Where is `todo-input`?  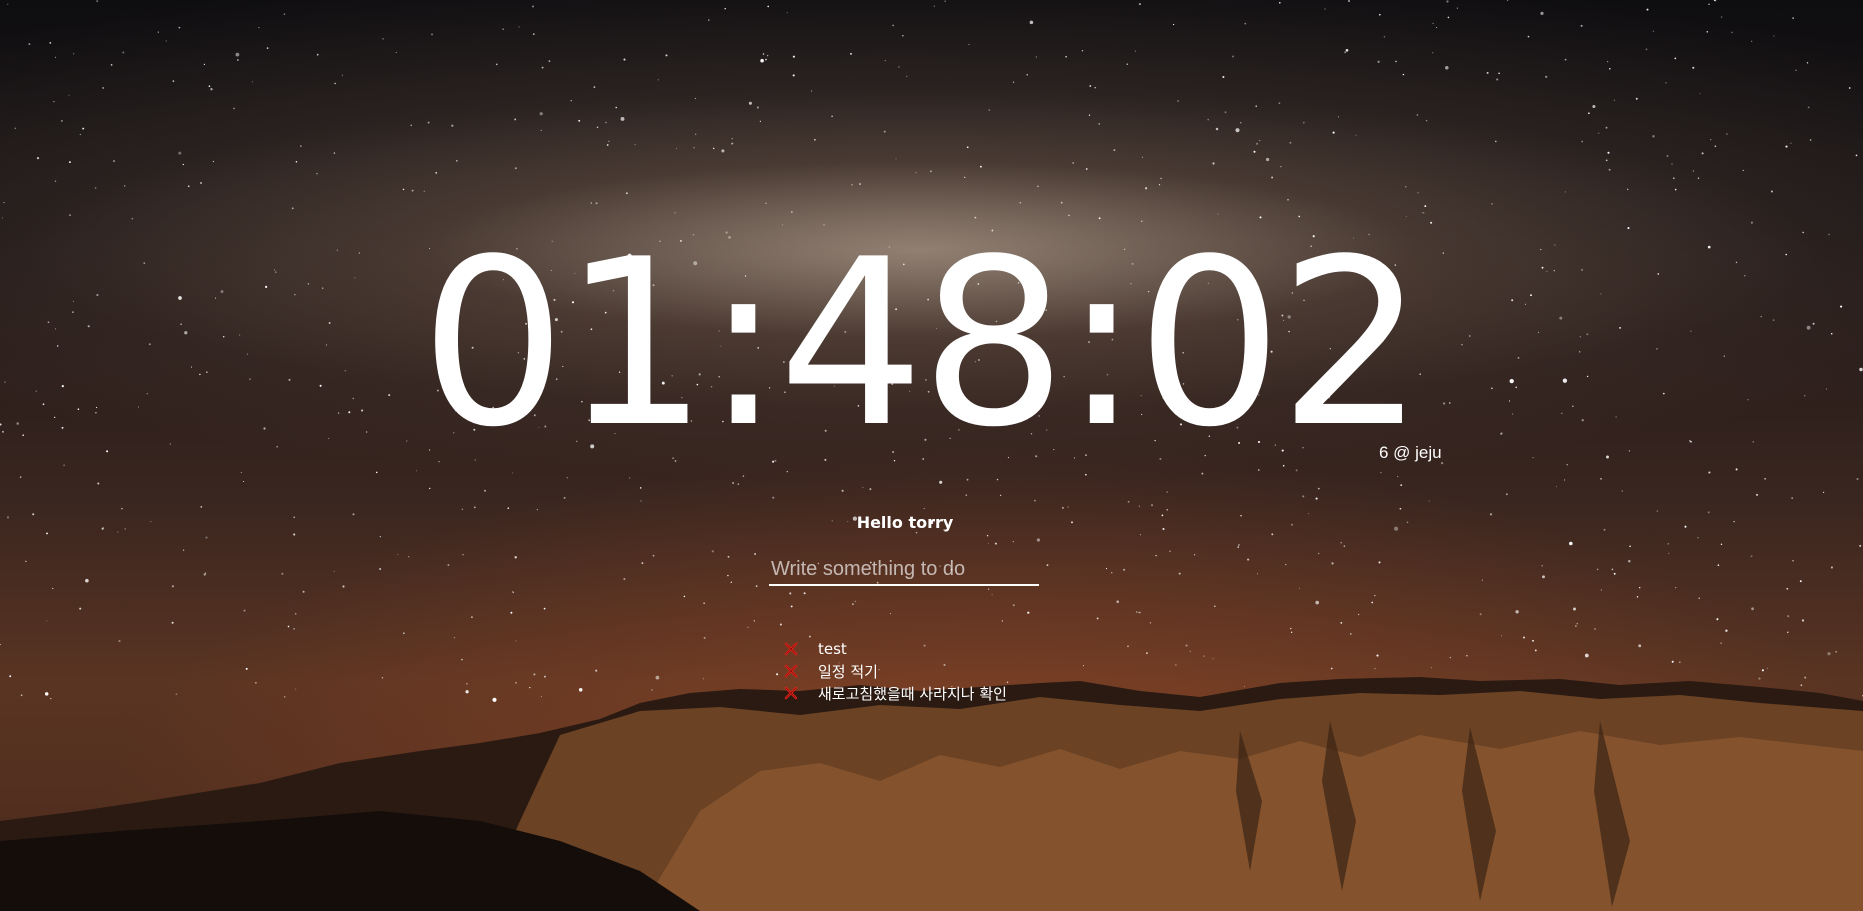 todo-input is located at coordinates (904, 571).